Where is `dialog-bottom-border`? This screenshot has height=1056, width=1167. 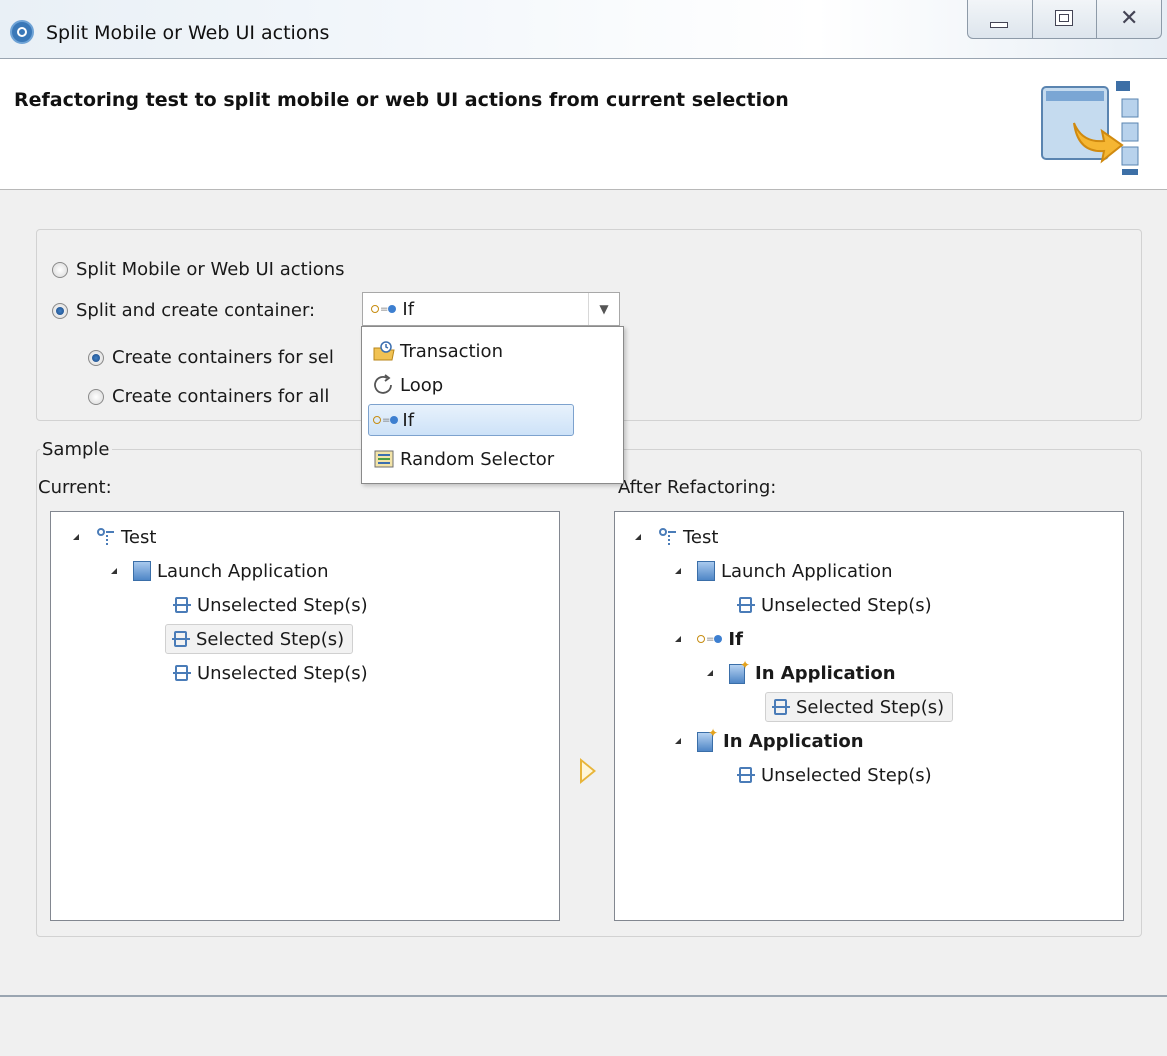
dialog-bottom-border is located at coordinates (583, 996).